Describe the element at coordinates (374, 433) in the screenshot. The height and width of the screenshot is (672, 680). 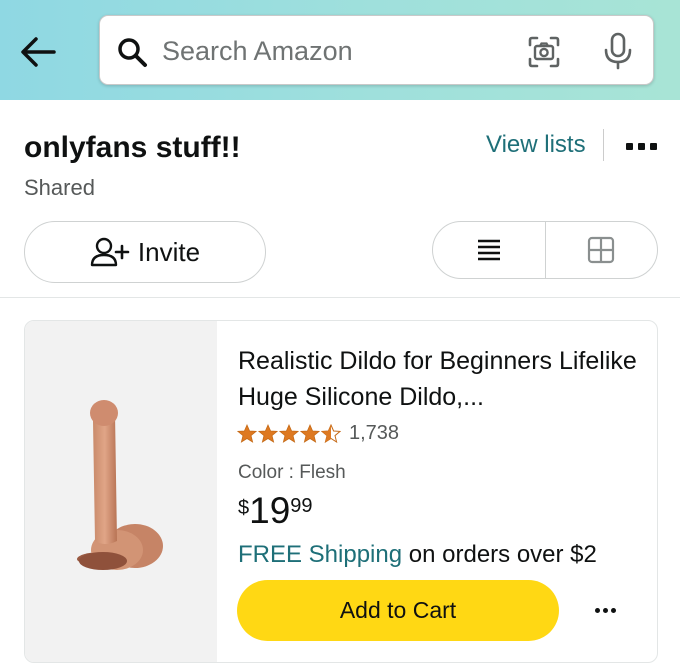
I see `rating-count: 1,738` at that location.